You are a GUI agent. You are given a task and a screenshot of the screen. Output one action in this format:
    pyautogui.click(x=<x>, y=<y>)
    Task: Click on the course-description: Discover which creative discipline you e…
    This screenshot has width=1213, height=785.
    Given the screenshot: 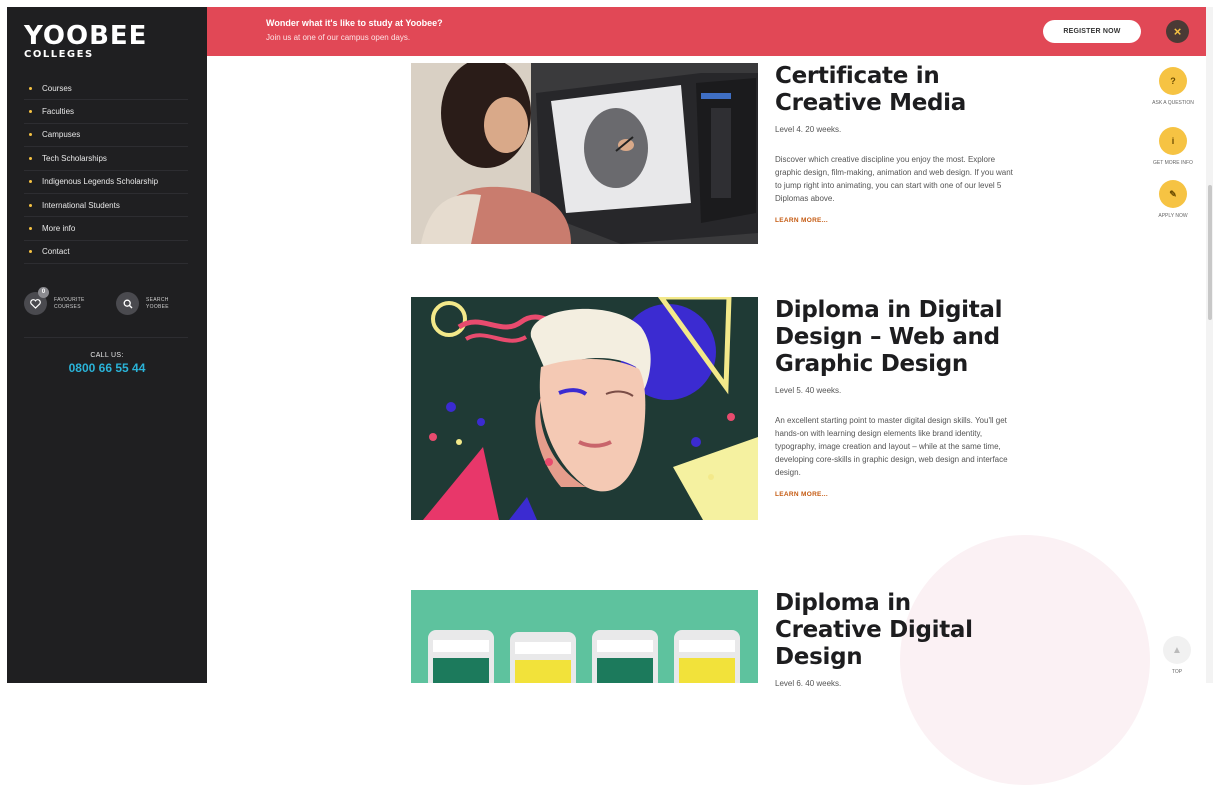 What is the action you would take?
    pyautogui.click(x=894, y=179)
    